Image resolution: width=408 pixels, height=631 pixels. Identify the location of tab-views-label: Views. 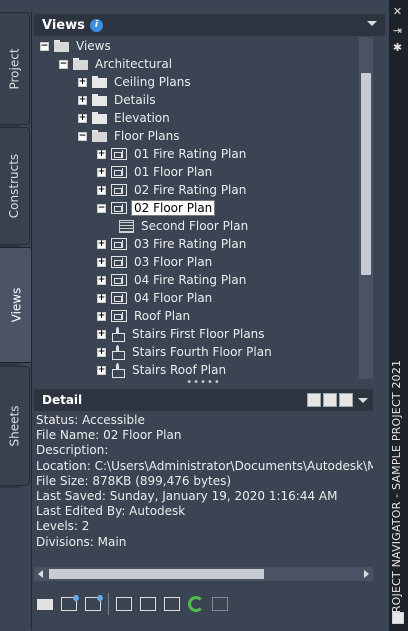
(16, 305).